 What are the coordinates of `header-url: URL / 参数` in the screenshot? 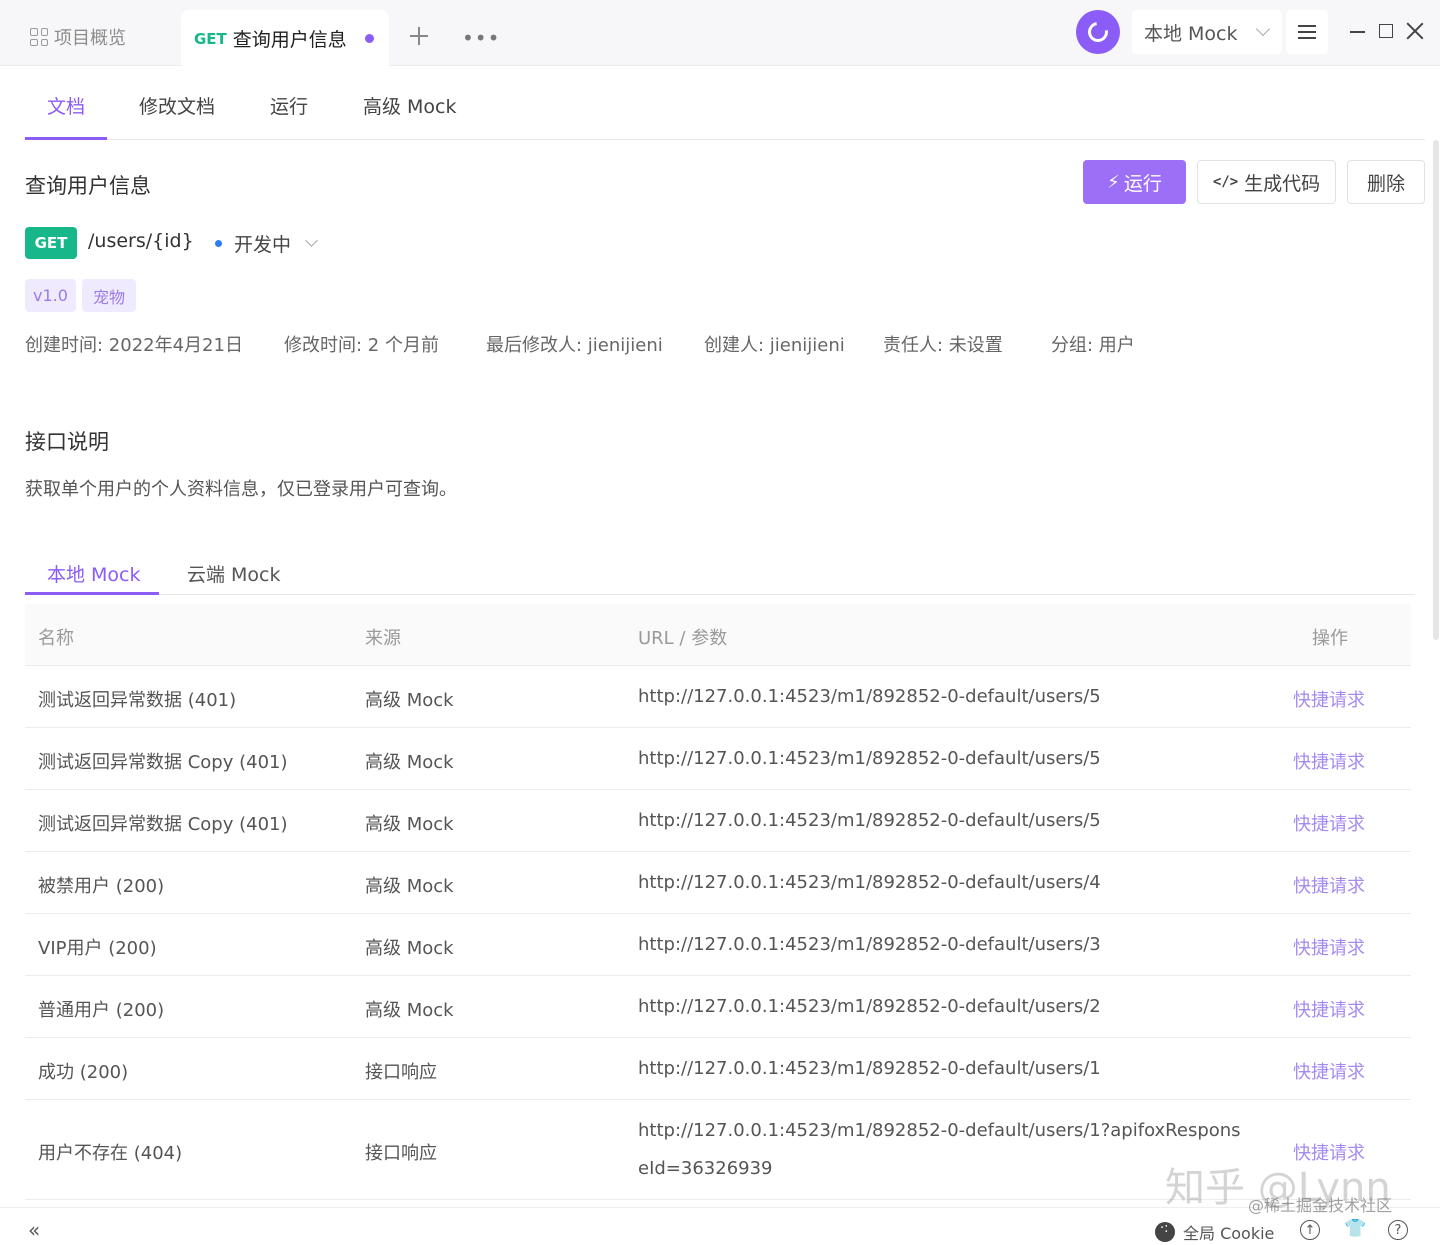 It's located at (683, 638).